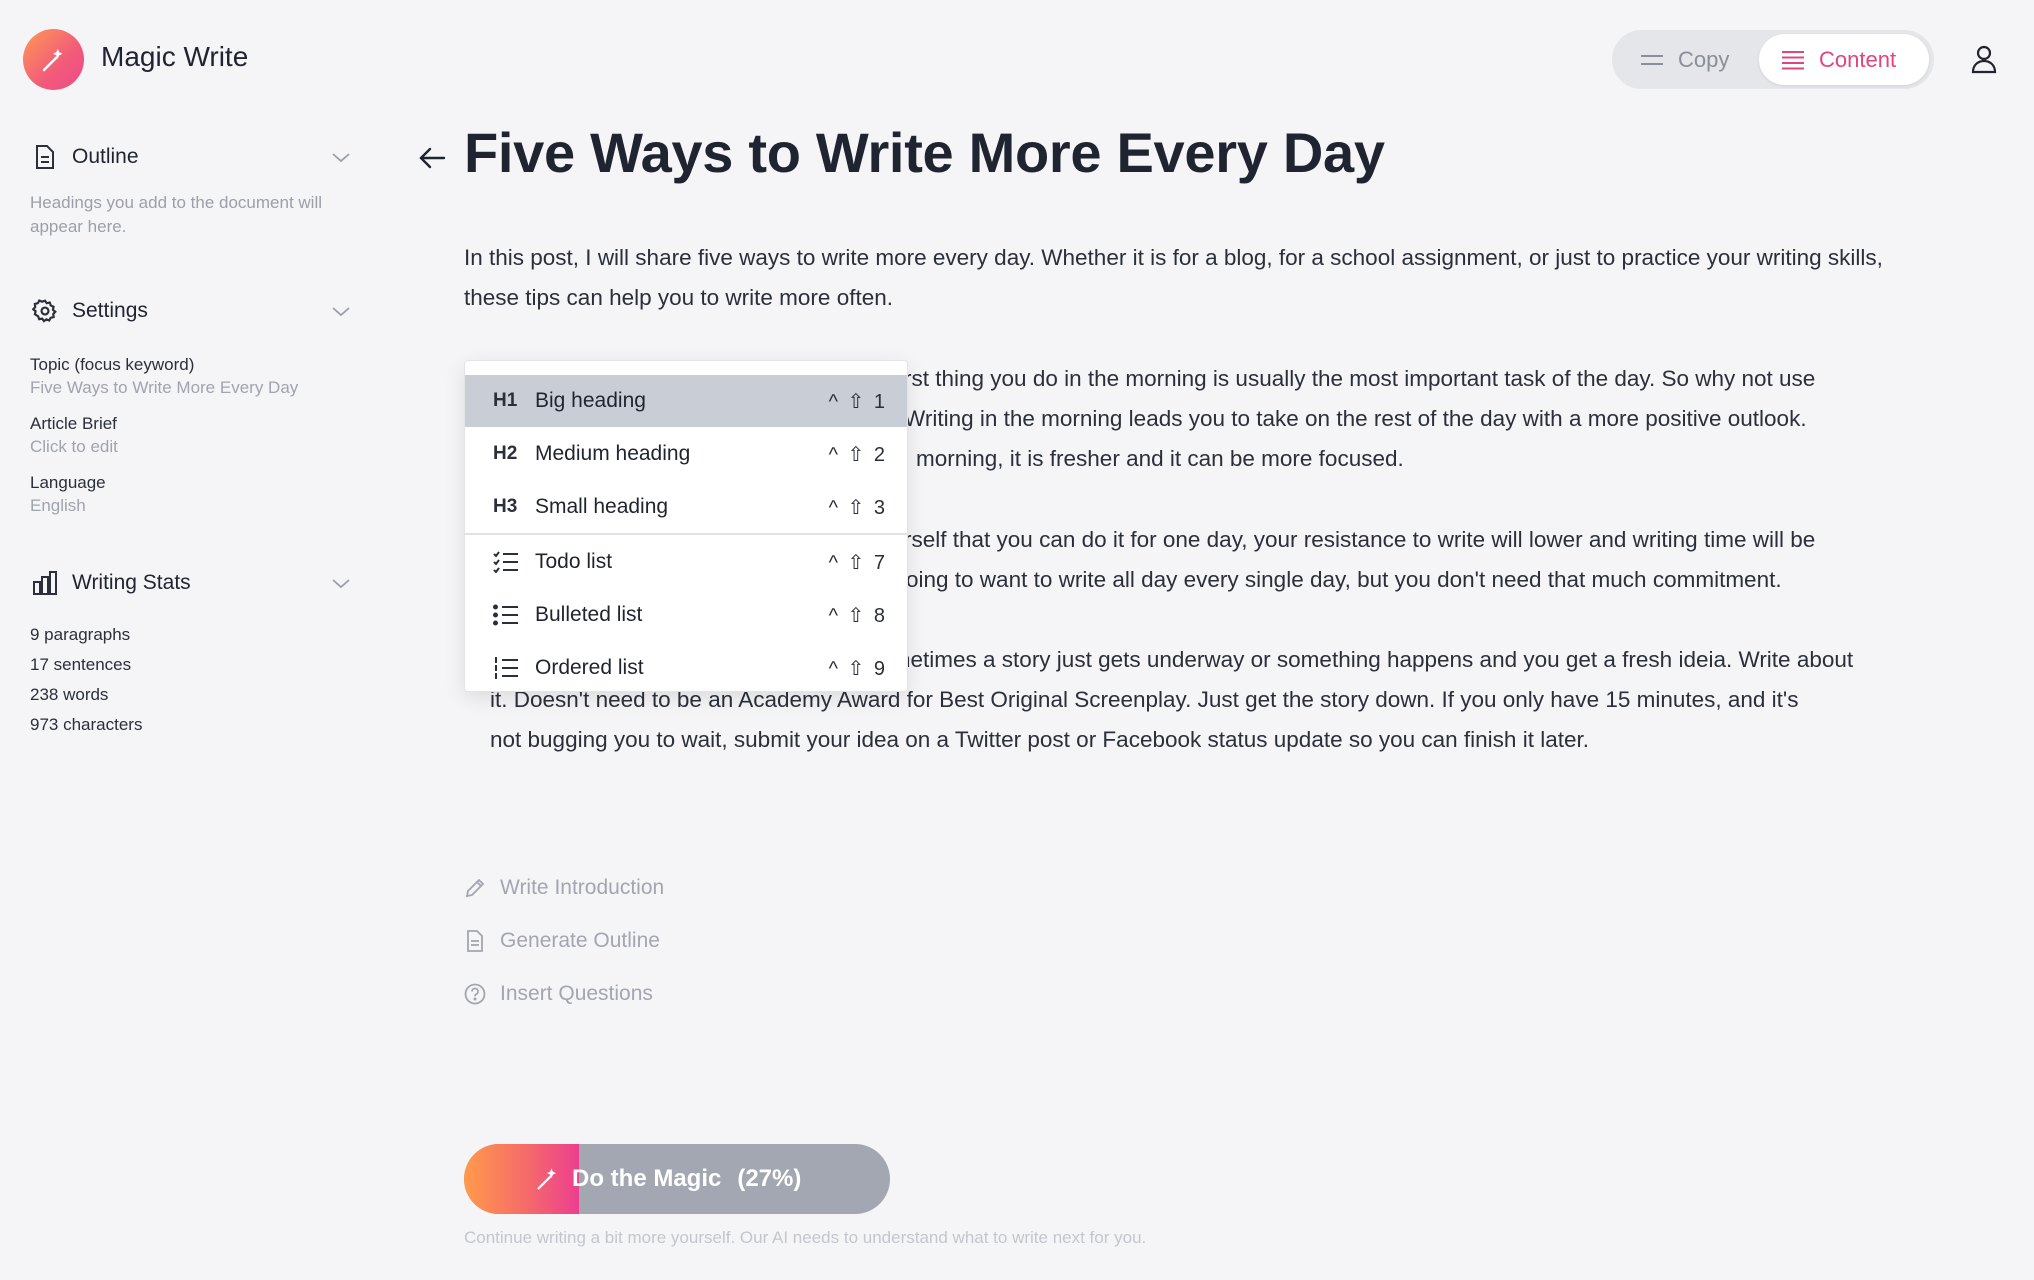 This screenshot has width=2034, height=1280. What do you see at coordinates (857, 507) in the screenshot?
I see `menu-item-shortcut: ^ ⇧ 3` at bounding box center [857, 507].